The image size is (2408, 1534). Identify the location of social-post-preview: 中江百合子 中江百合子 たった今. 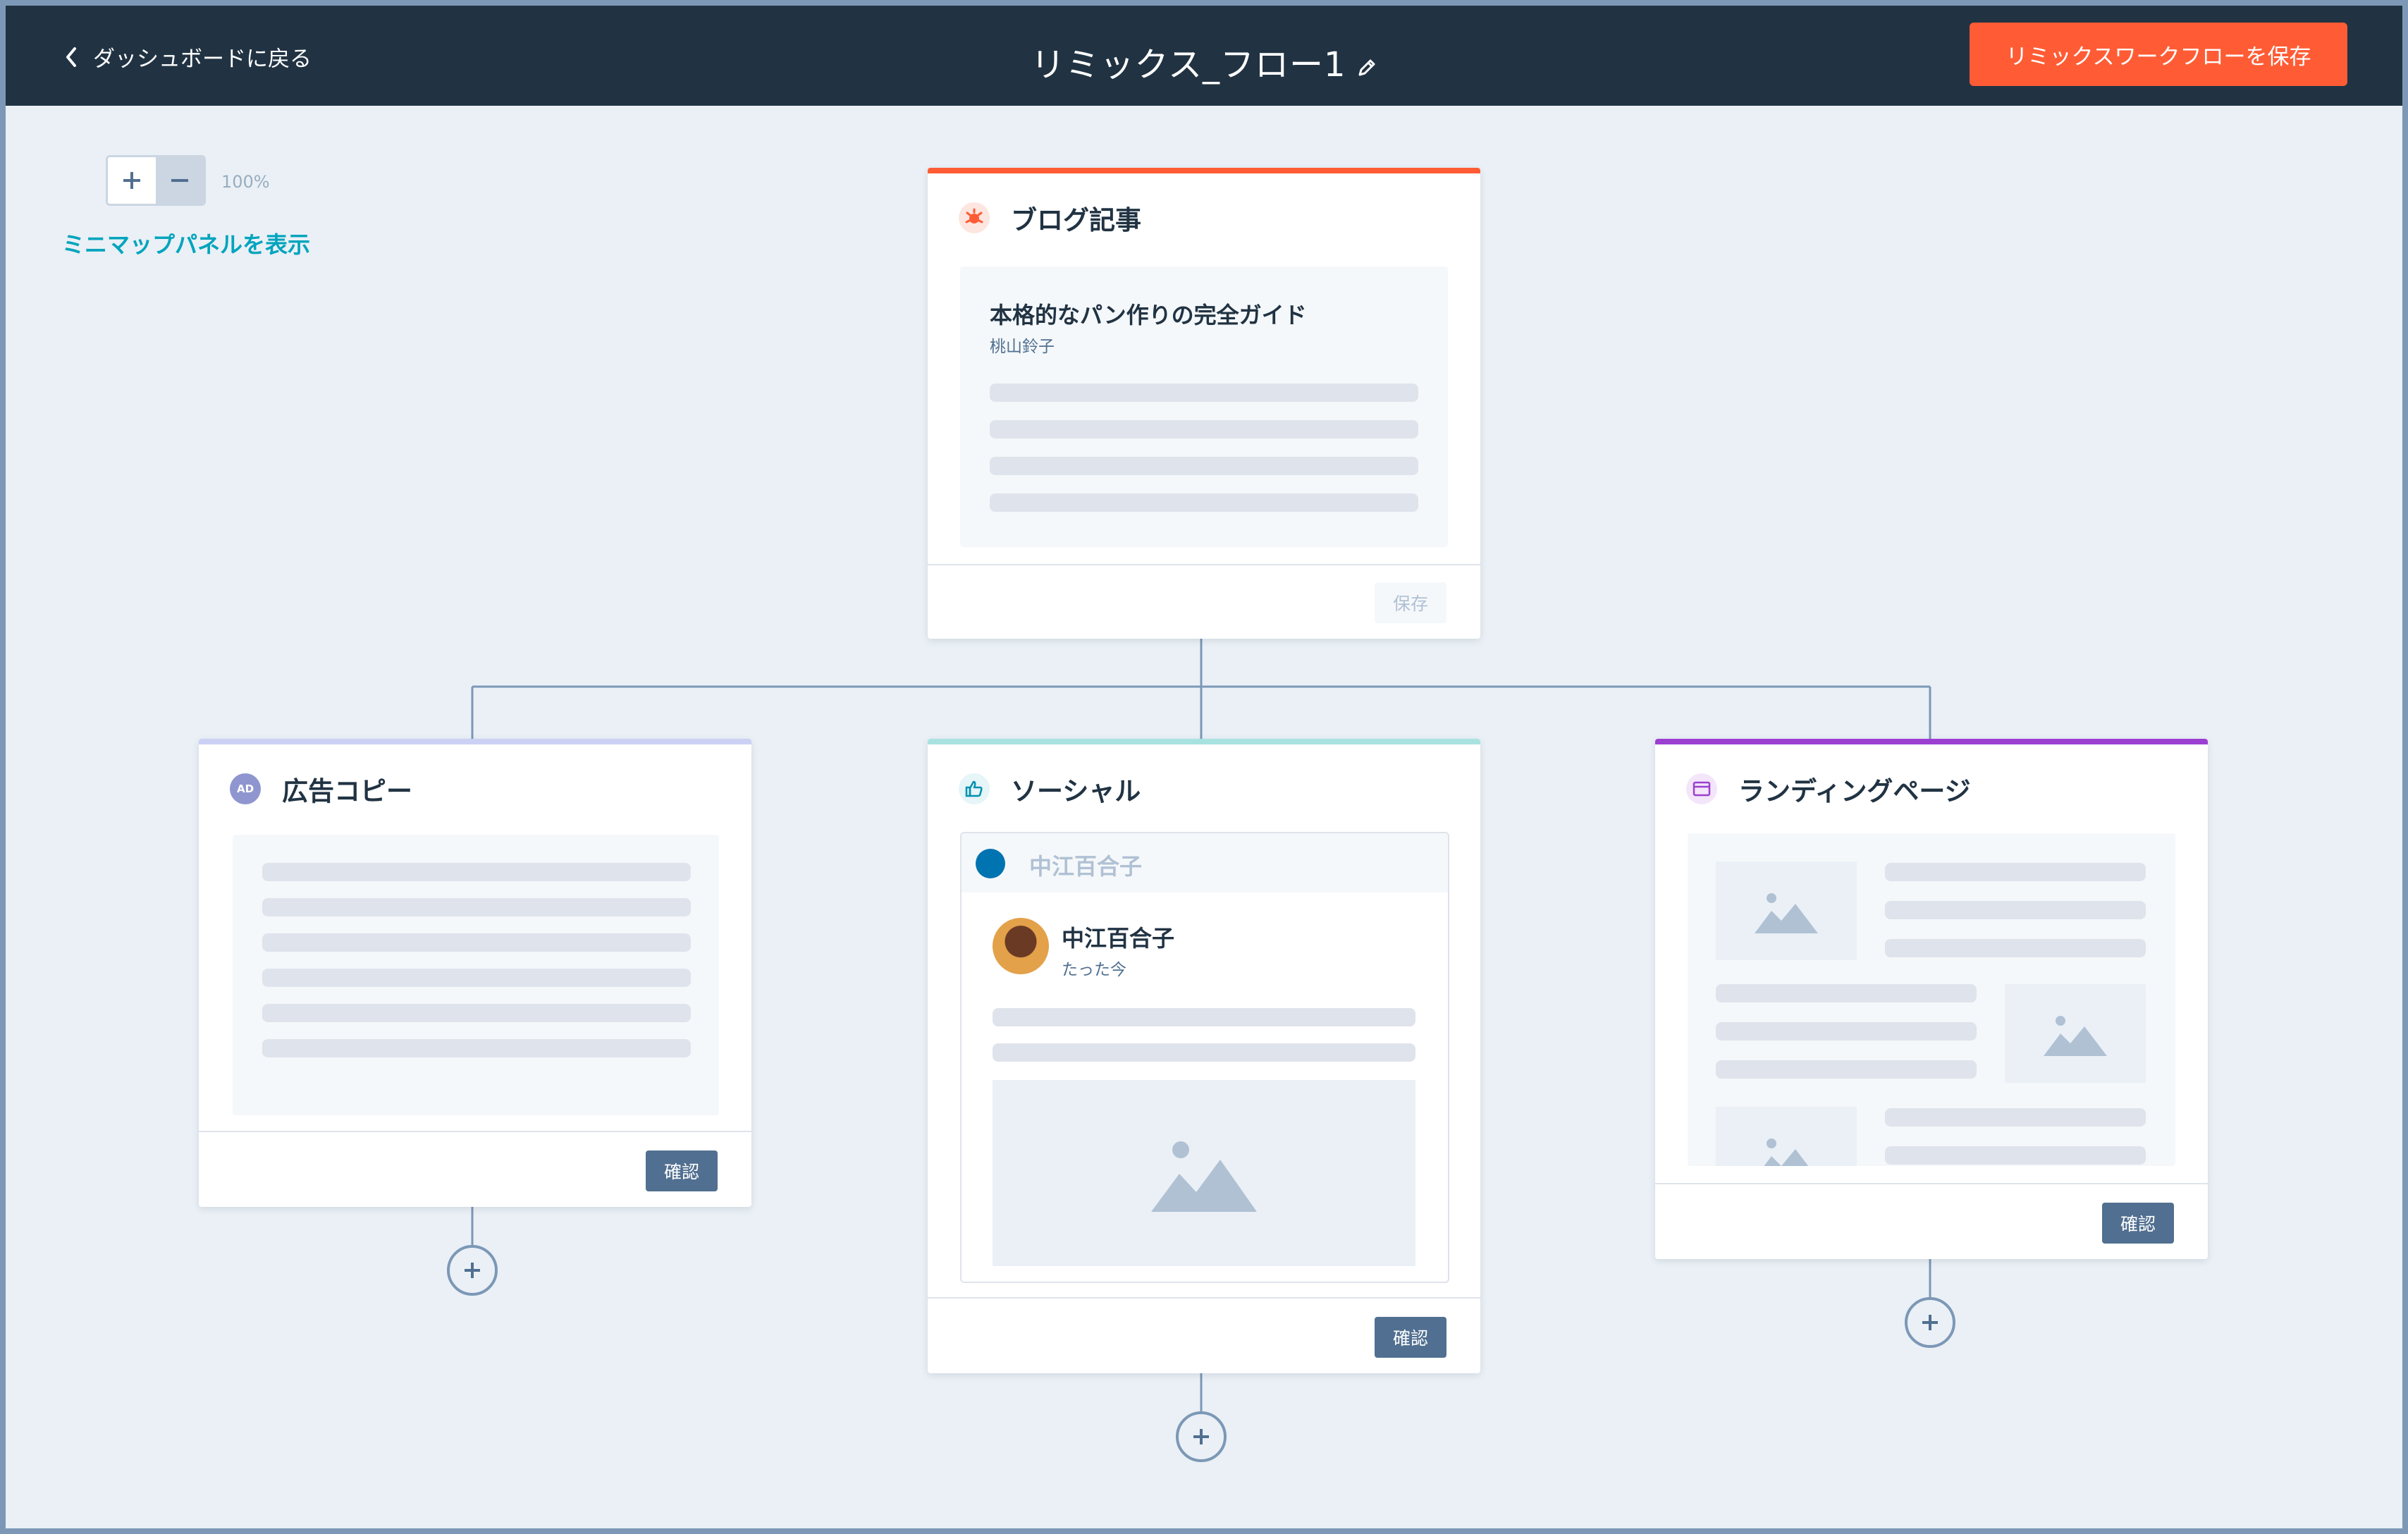
(1205, 1057).